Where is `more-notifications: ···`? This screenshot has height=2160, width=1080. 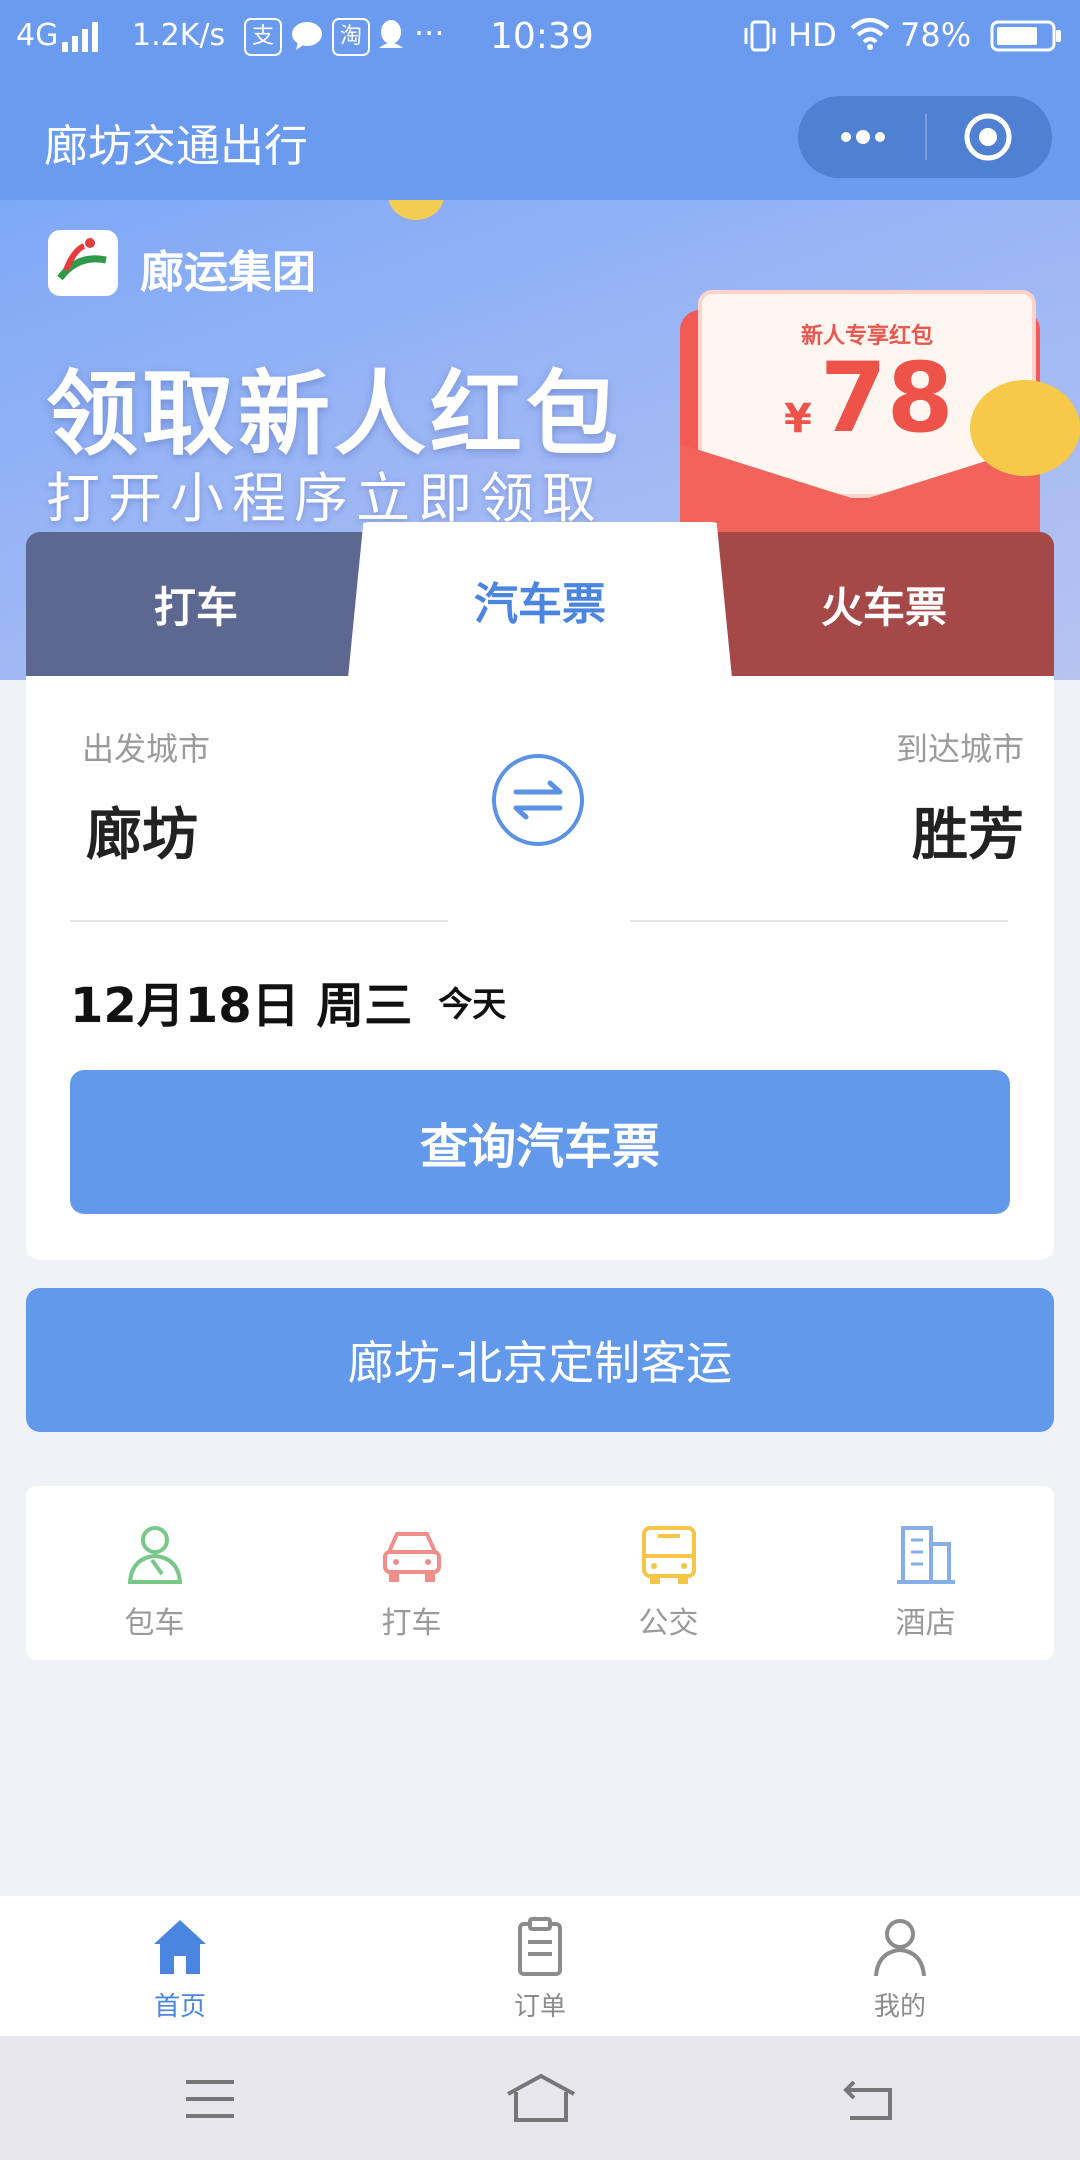 more-notifications: ··· is located at coordinates (429, 33).